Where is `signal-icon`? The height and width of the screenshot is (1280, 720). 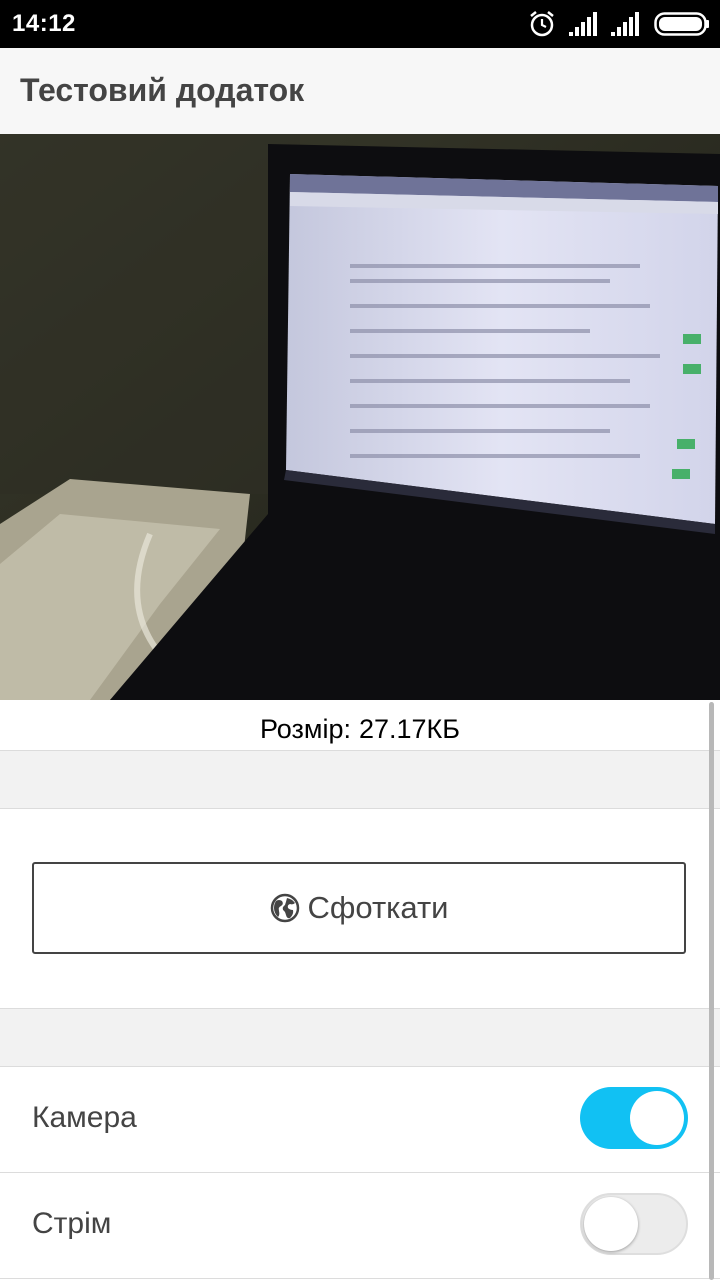 signal-icon is located at coordinates (583, 24).